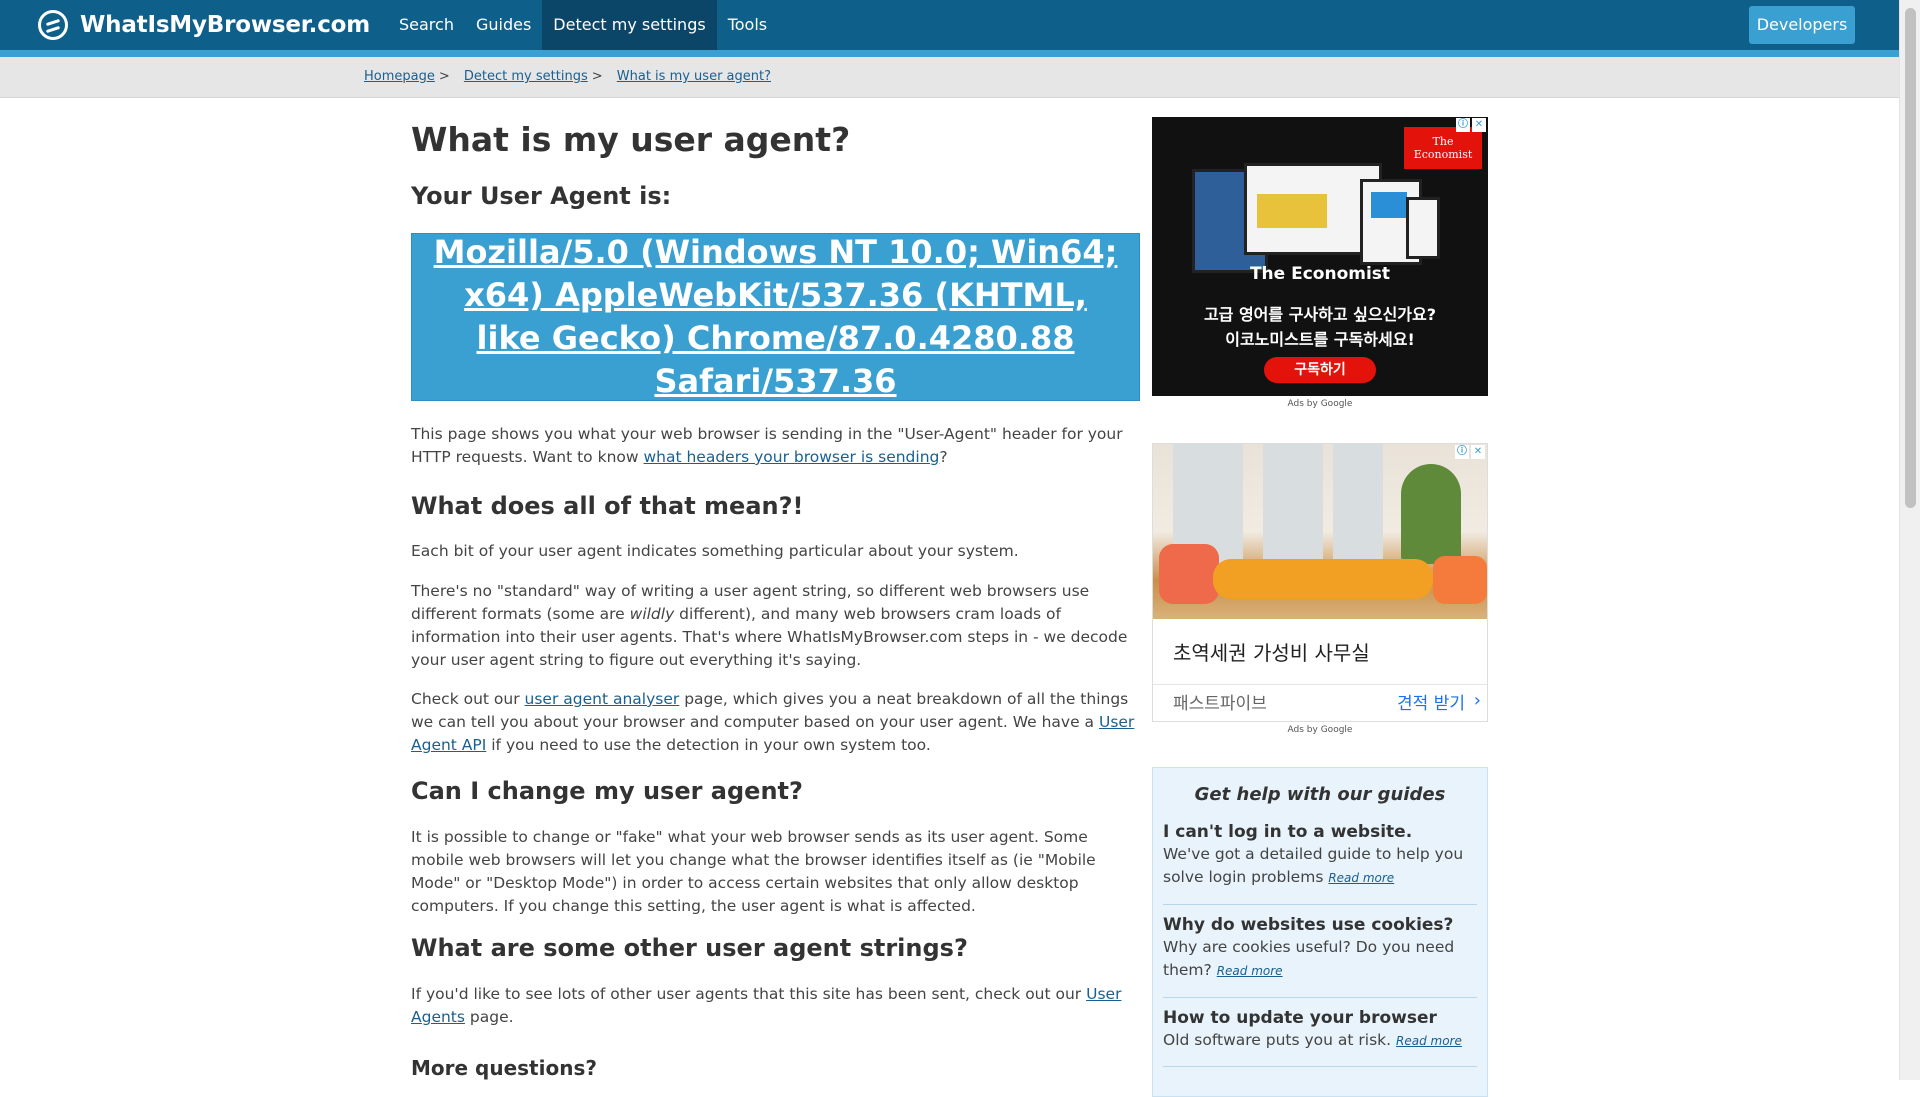  Describe the element at coordinates (607, 791) in the screenshot. I see `section-heading-change: Can I change my user agent?` at that location.